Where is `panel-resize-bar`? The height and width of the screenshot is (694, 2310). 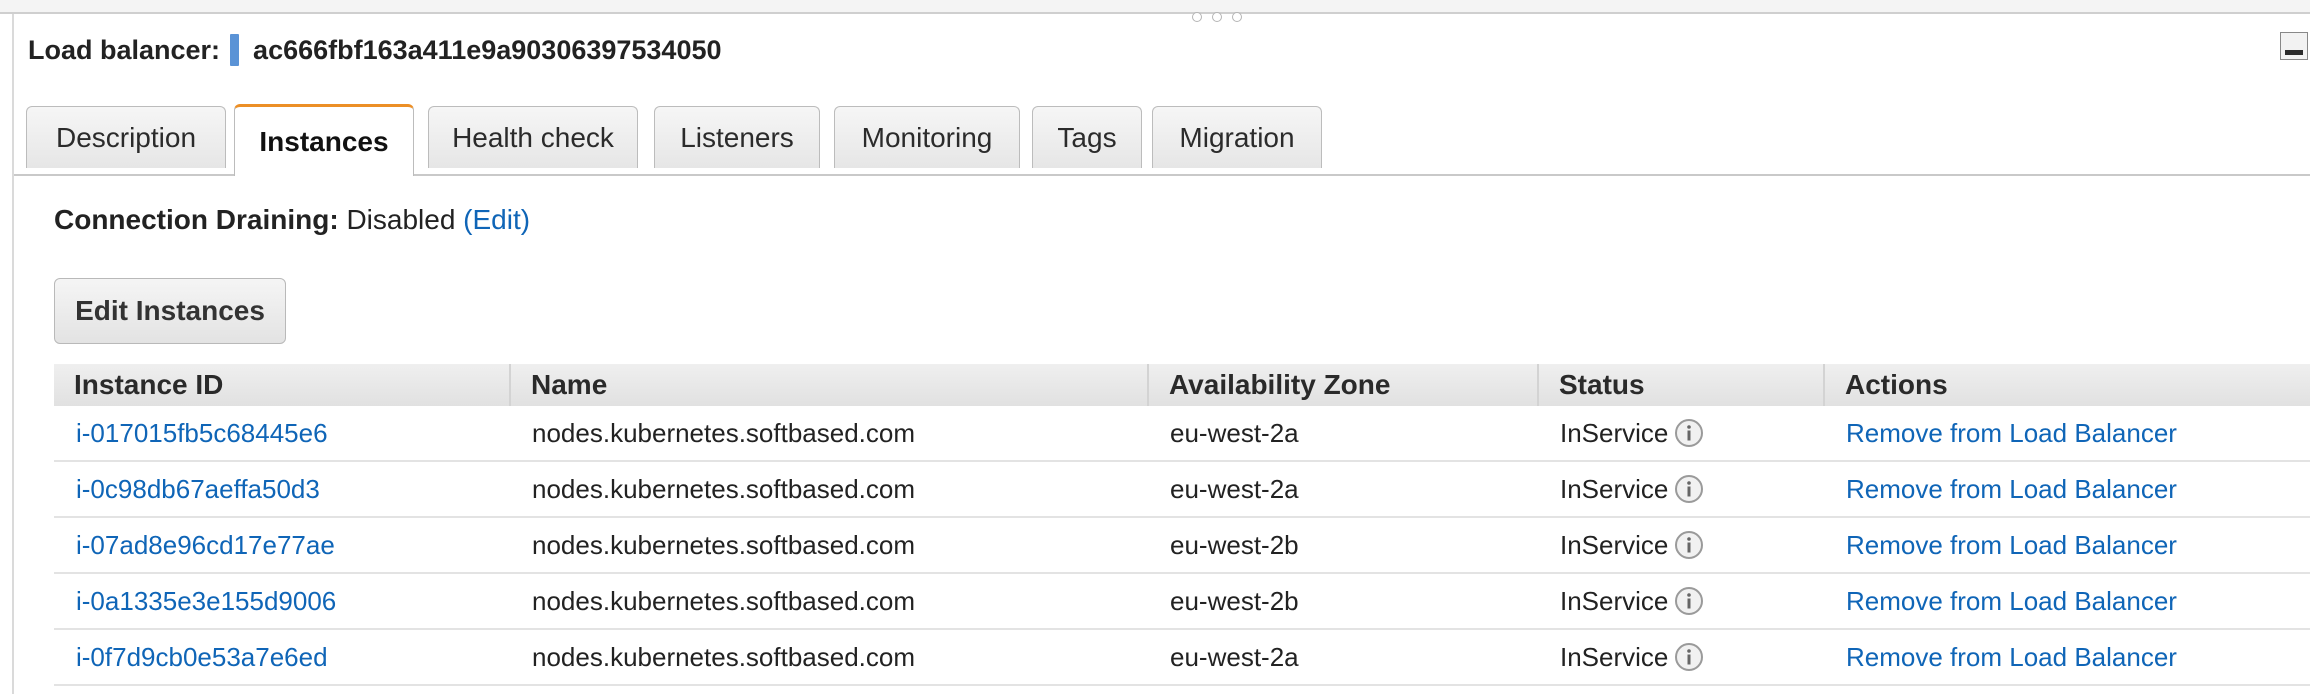 panel-resize-bar is located at coordinates (1155, 7).